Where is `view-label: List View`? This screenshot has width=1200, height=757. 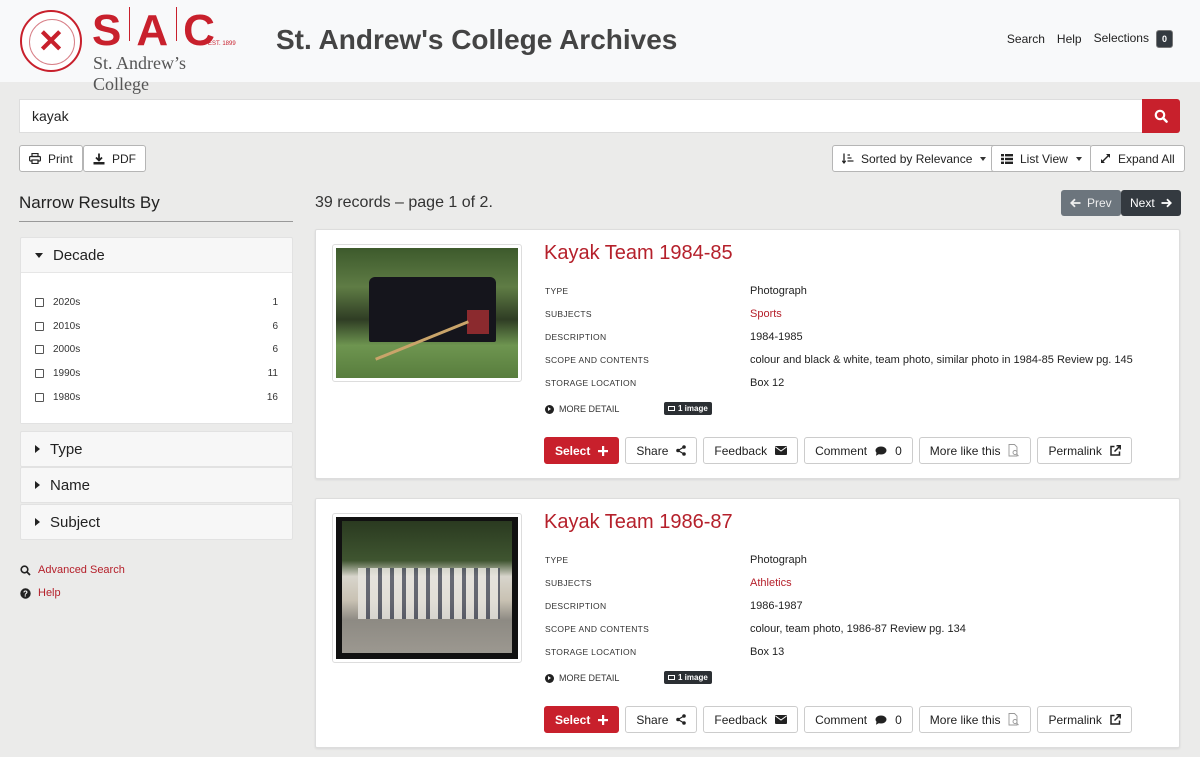 view-label: List View is located at coordinates (1044, 158).